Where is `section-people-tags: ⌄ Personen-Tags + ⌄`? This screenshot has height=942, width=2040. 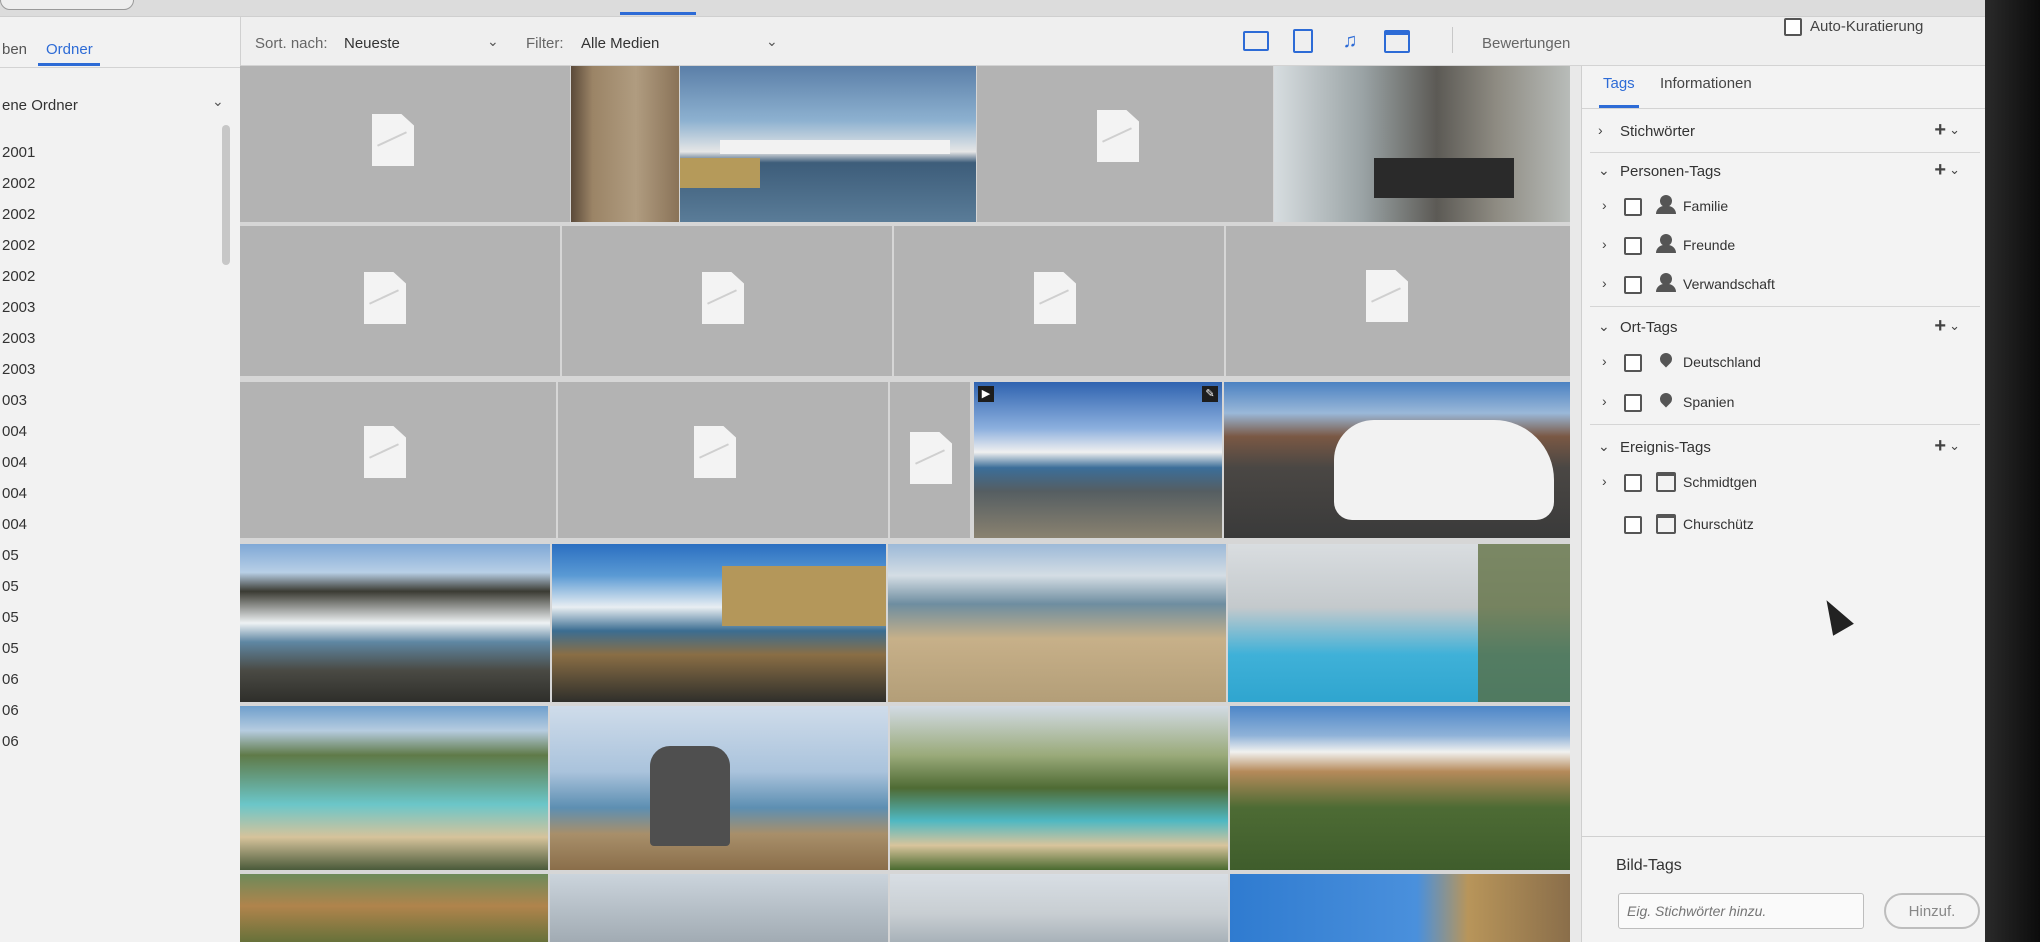
section-people-tags: ⌄ Personen-Tags + ⌄ is located at coordinates (1783, 171).